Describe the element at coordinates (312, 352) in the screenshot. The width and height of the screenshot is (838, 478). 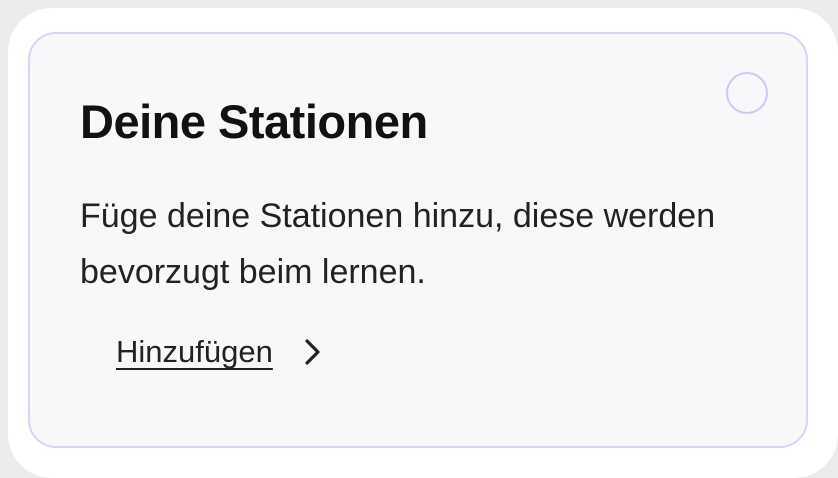
I see `chevron-right-icon` at that location.